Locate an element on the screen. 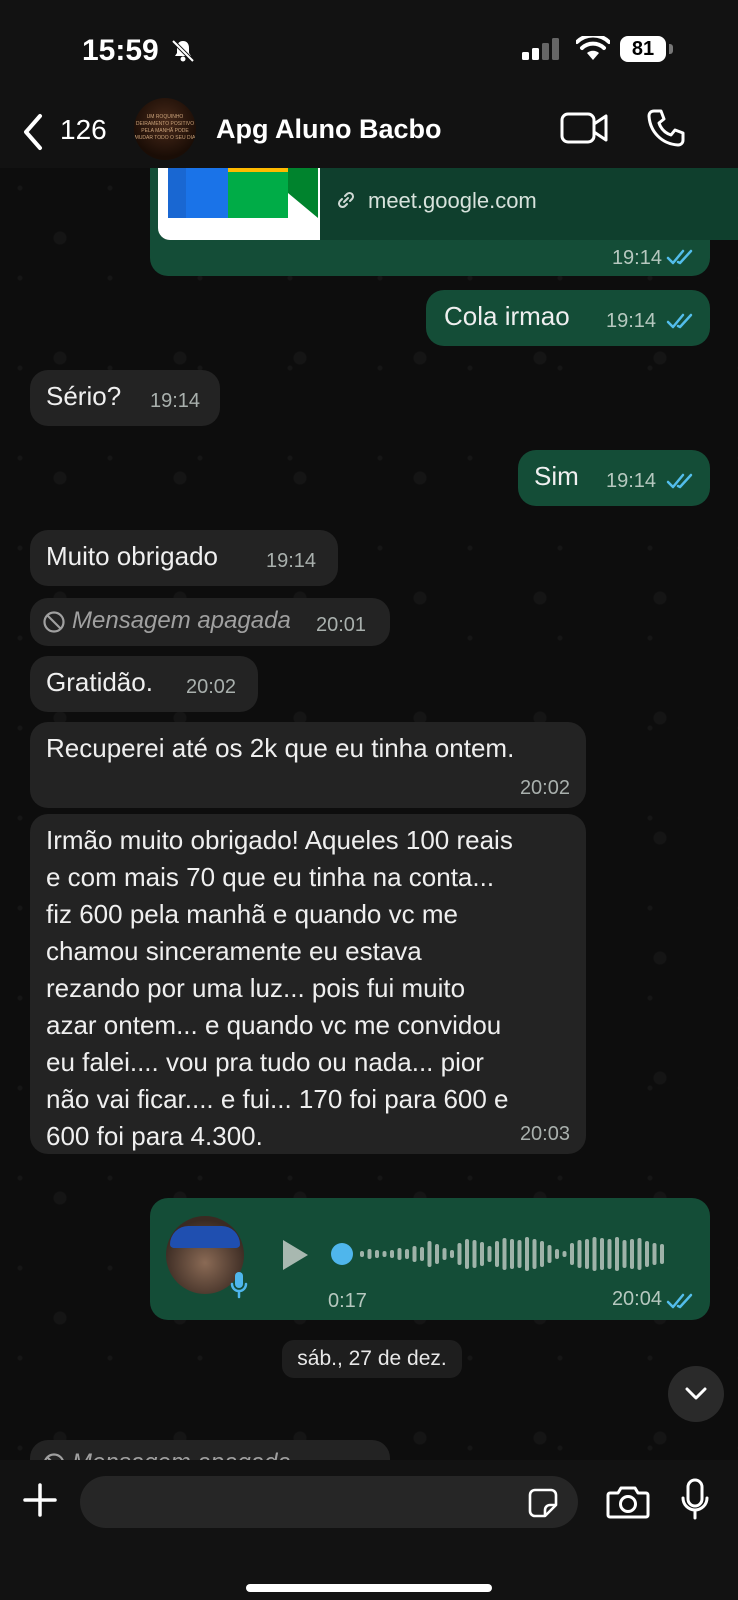 Image resolution: width=738 pixels, height=1600 pixels. link-info: meet.google.com is located at coordinates (529, 204).